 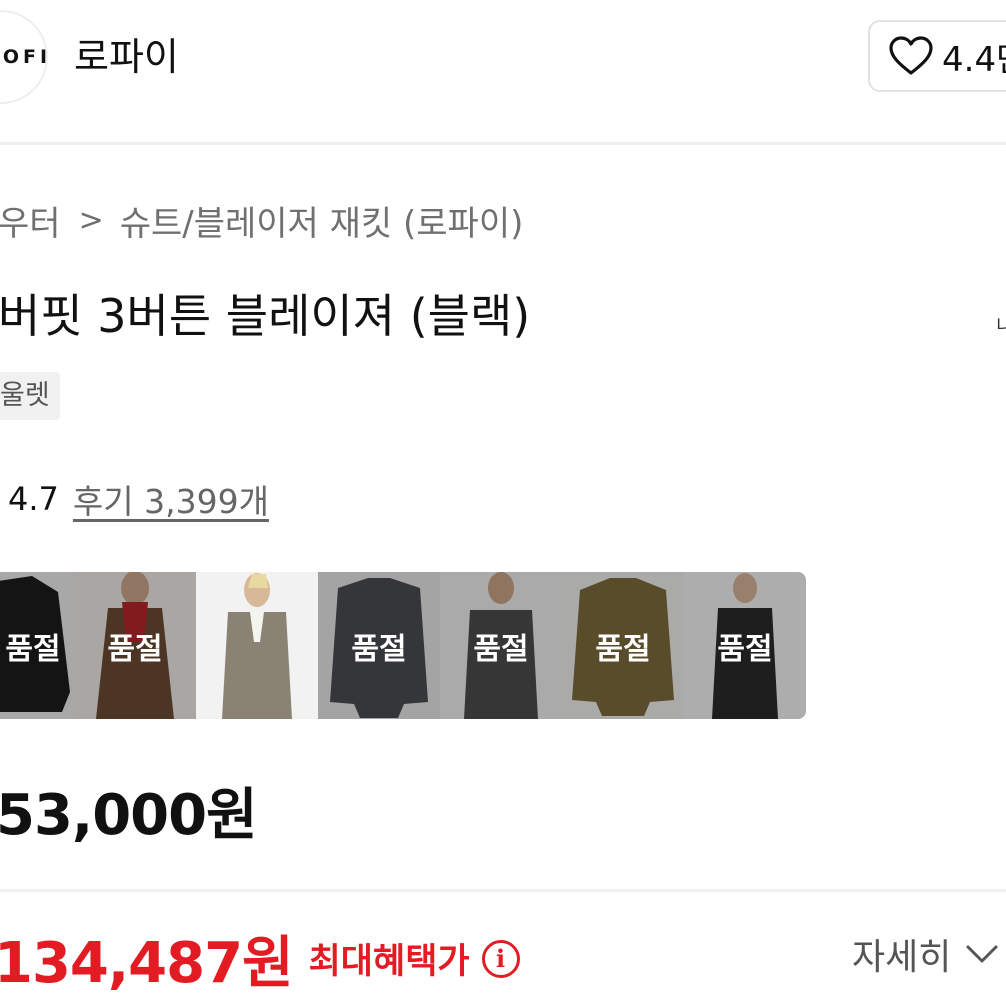 I want to click on header-divider, so click(x=503, y=143).